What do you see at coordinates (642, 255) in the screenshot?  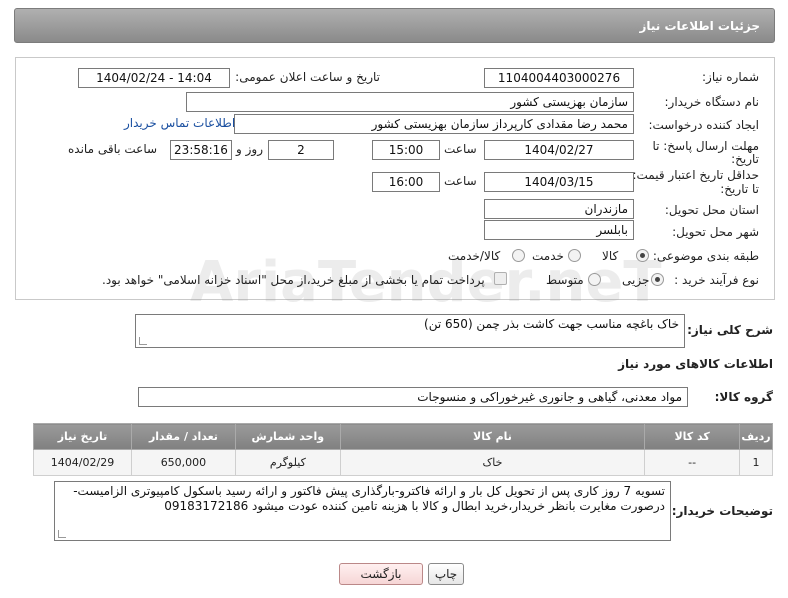 I see `category-radio-goods` at bounding box center [642, 255].